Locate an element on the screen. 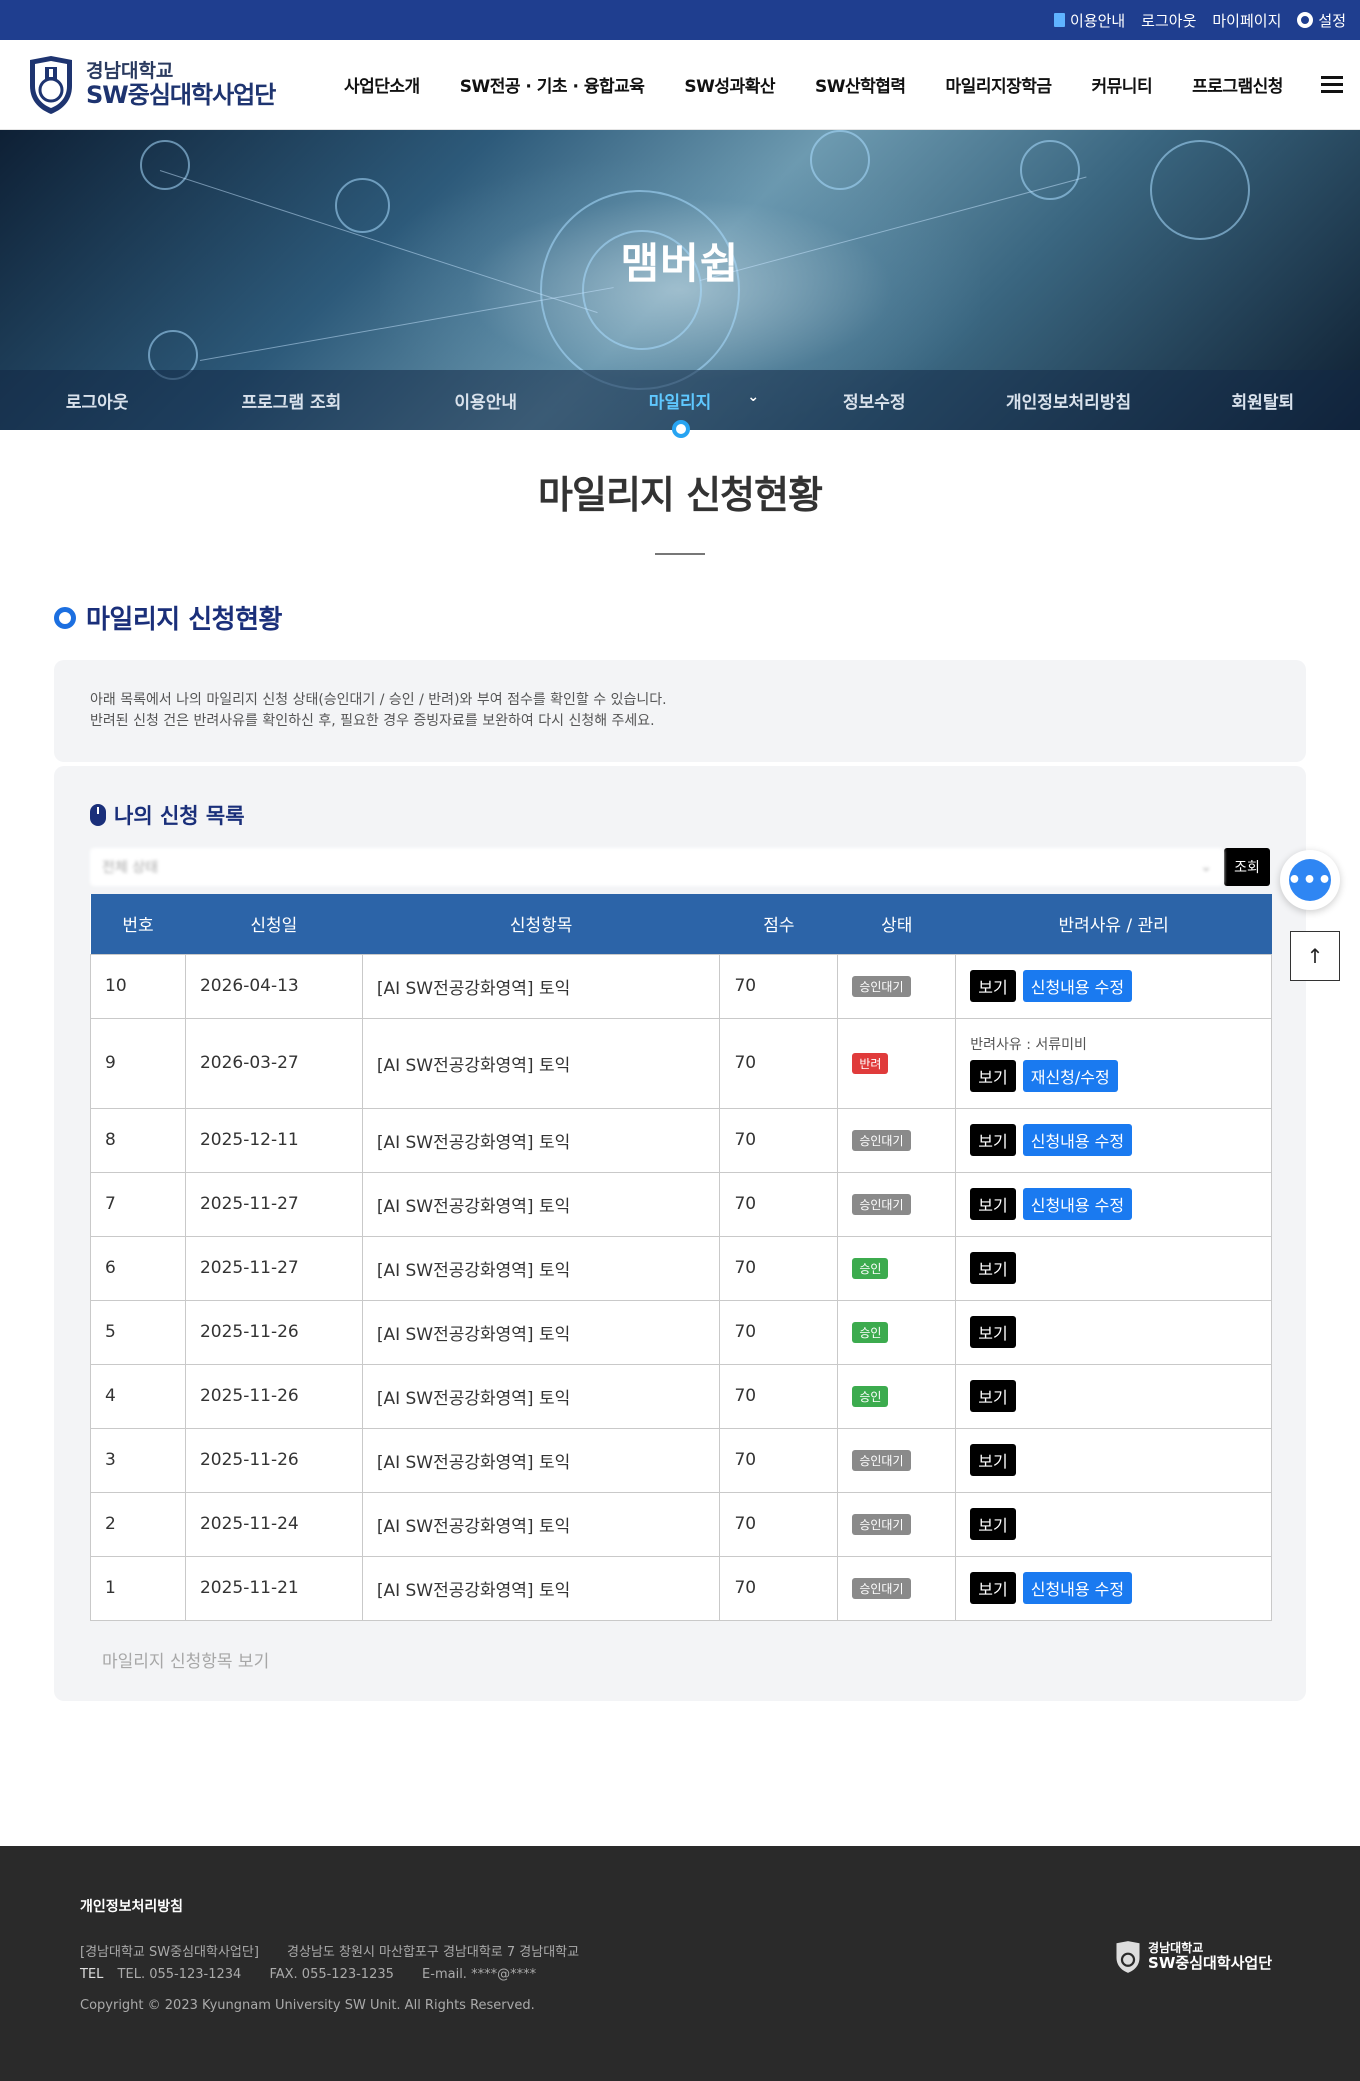 This screenshot has height=2081, width=1360. gnb-about: 사업단소개 is located at coordinates (382, 84).